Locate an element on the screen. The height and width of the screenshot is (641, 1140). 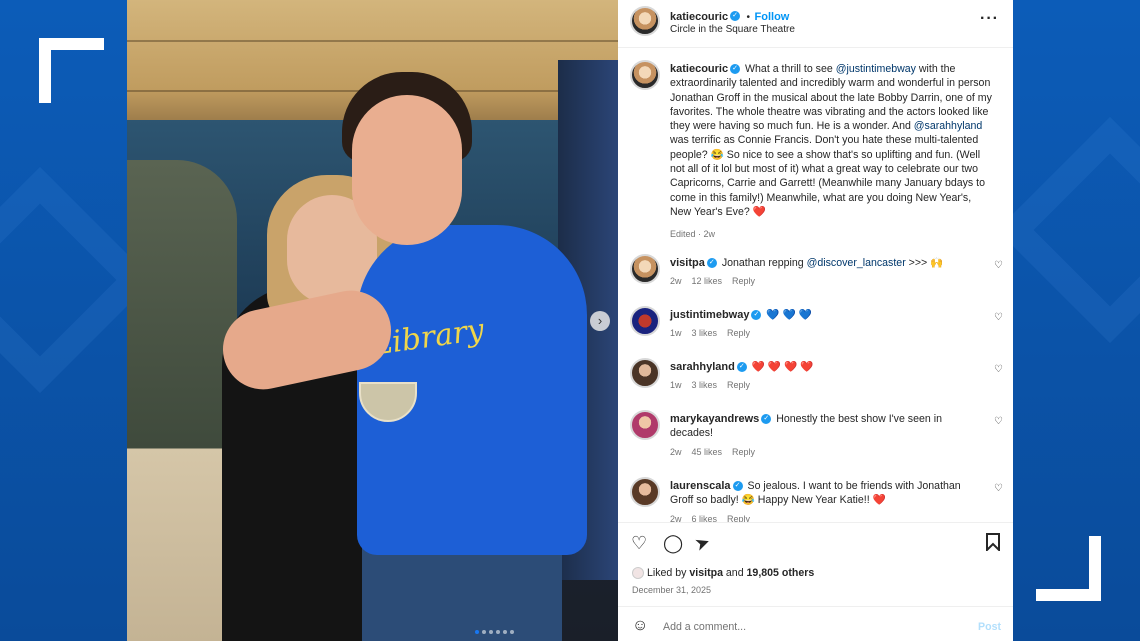
liked-by-suffix: and is located at coordinates (734, 573).